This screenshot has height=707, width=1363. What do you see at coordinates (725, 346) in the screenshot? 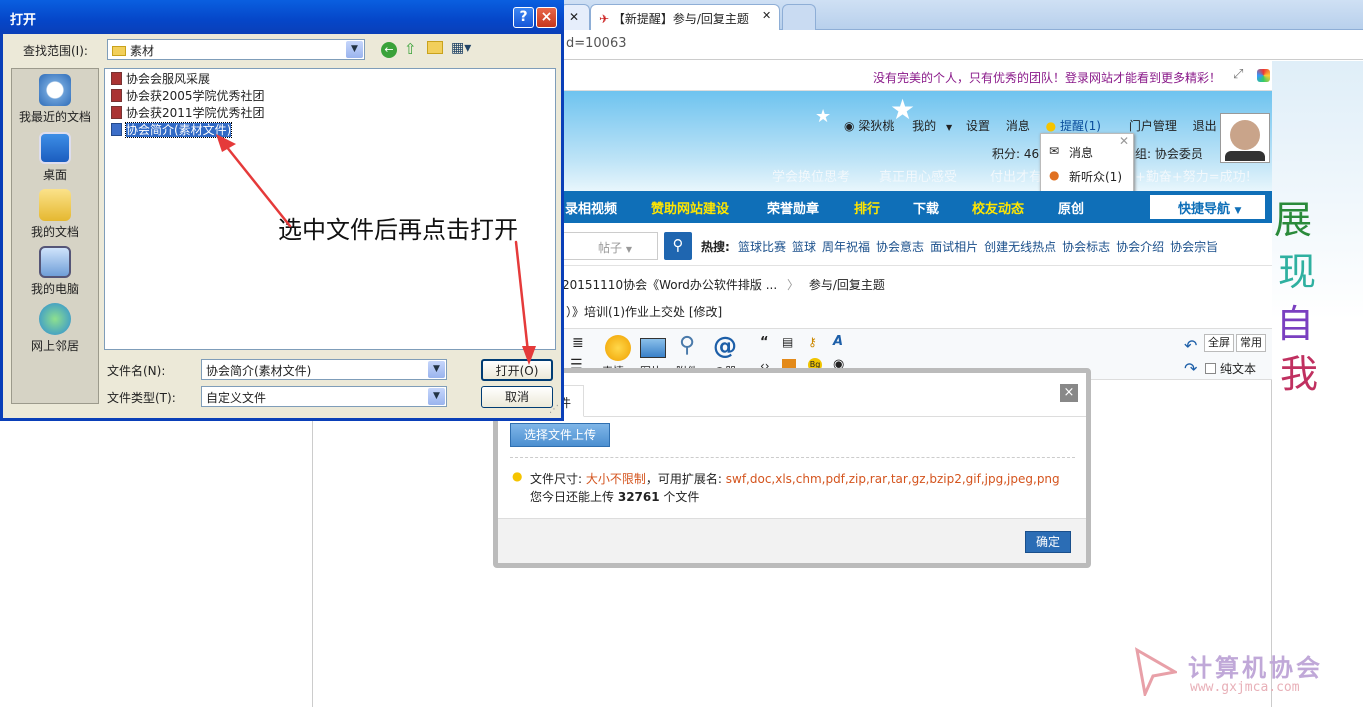
I see `at-icon: @` at bounding box center [725, 346].